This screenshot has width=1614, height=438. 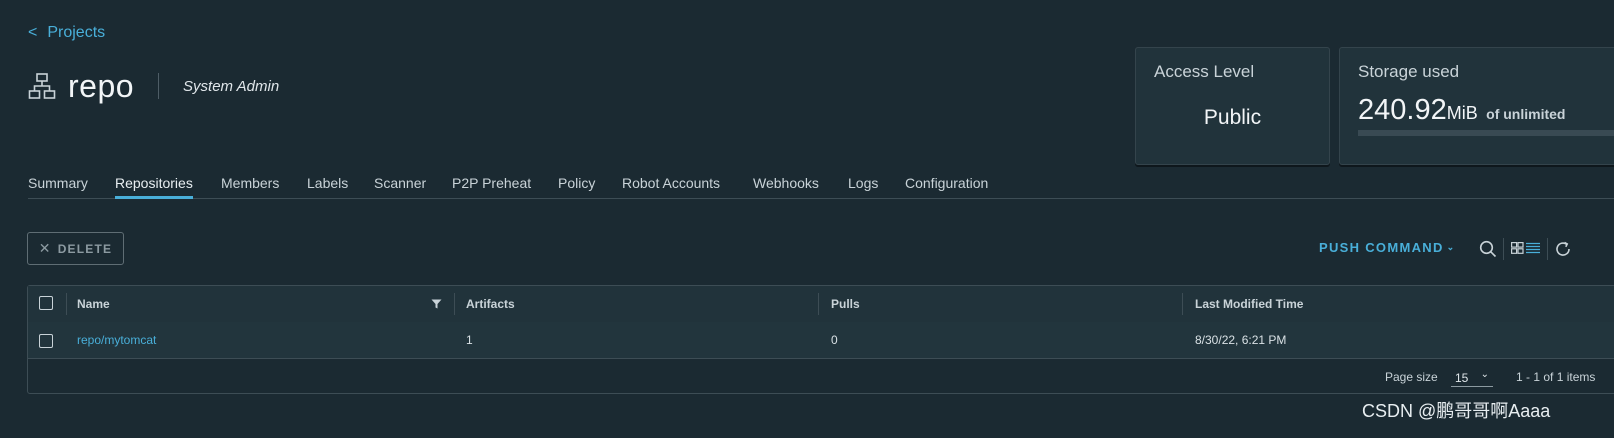 I want to click on storage-used-title: Storage used, so click(x=1409, y=71).